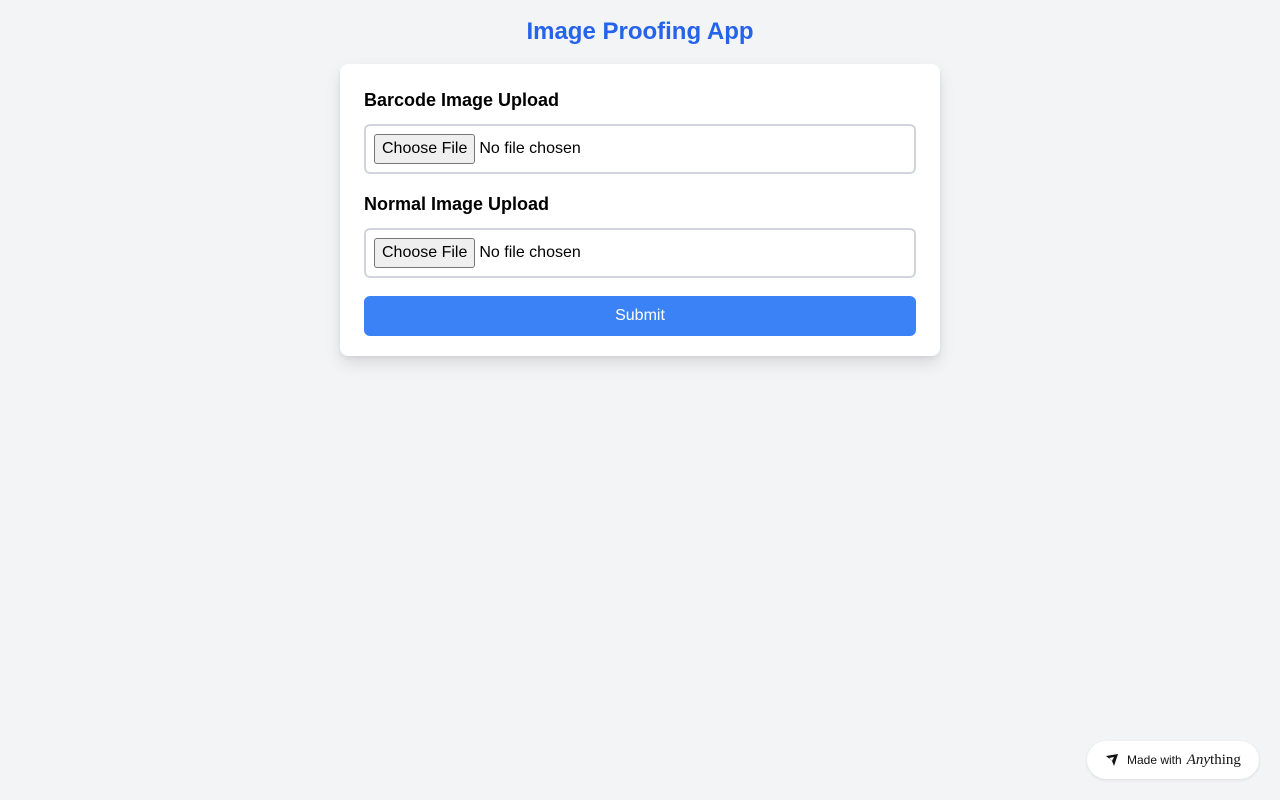 This screenshot has width=1280, height=800. What do you see at coordinates (462, 100) in the screenshot?
I see `barcode-upload-label: Barcode Image Upload` at bounding box center [462, 100].